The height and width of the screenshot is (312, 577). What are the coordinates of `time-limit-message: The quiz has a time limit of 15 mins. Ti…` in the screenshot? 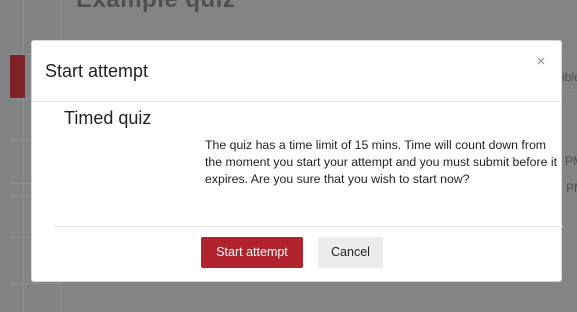 It's located at (381, 162).